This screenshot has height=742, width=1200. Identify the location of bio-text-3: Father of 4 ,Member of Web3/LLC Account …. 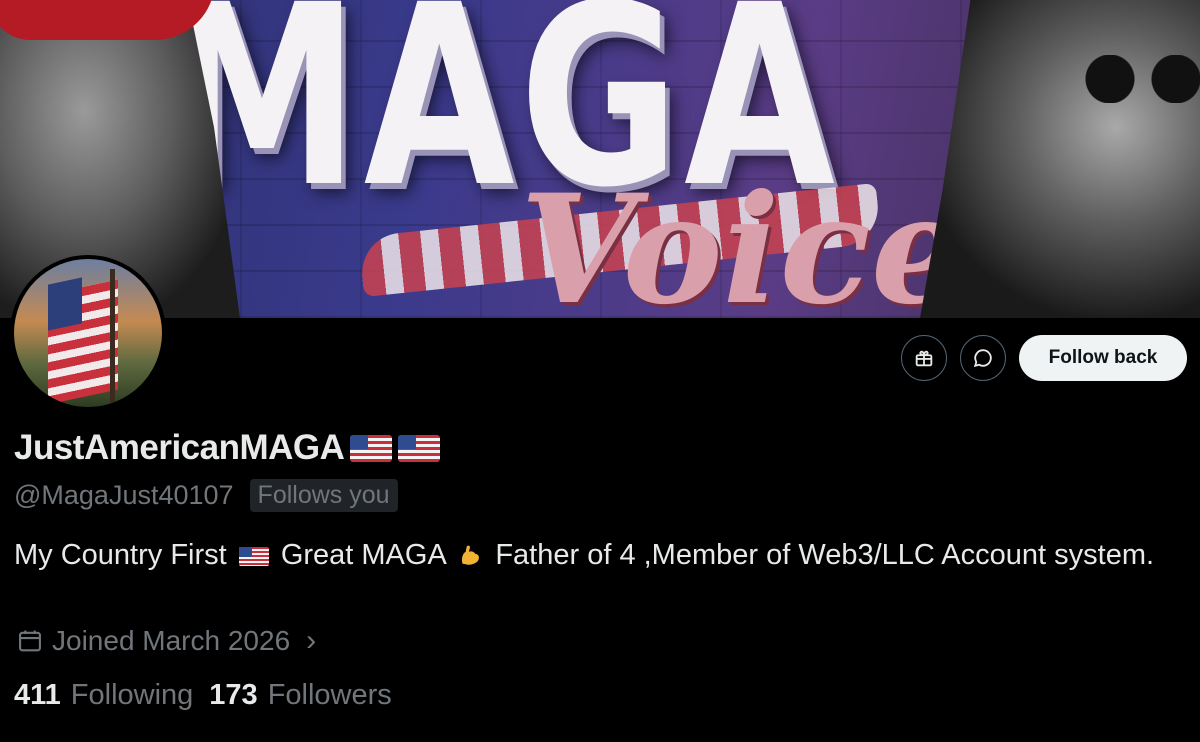
(825, 555).